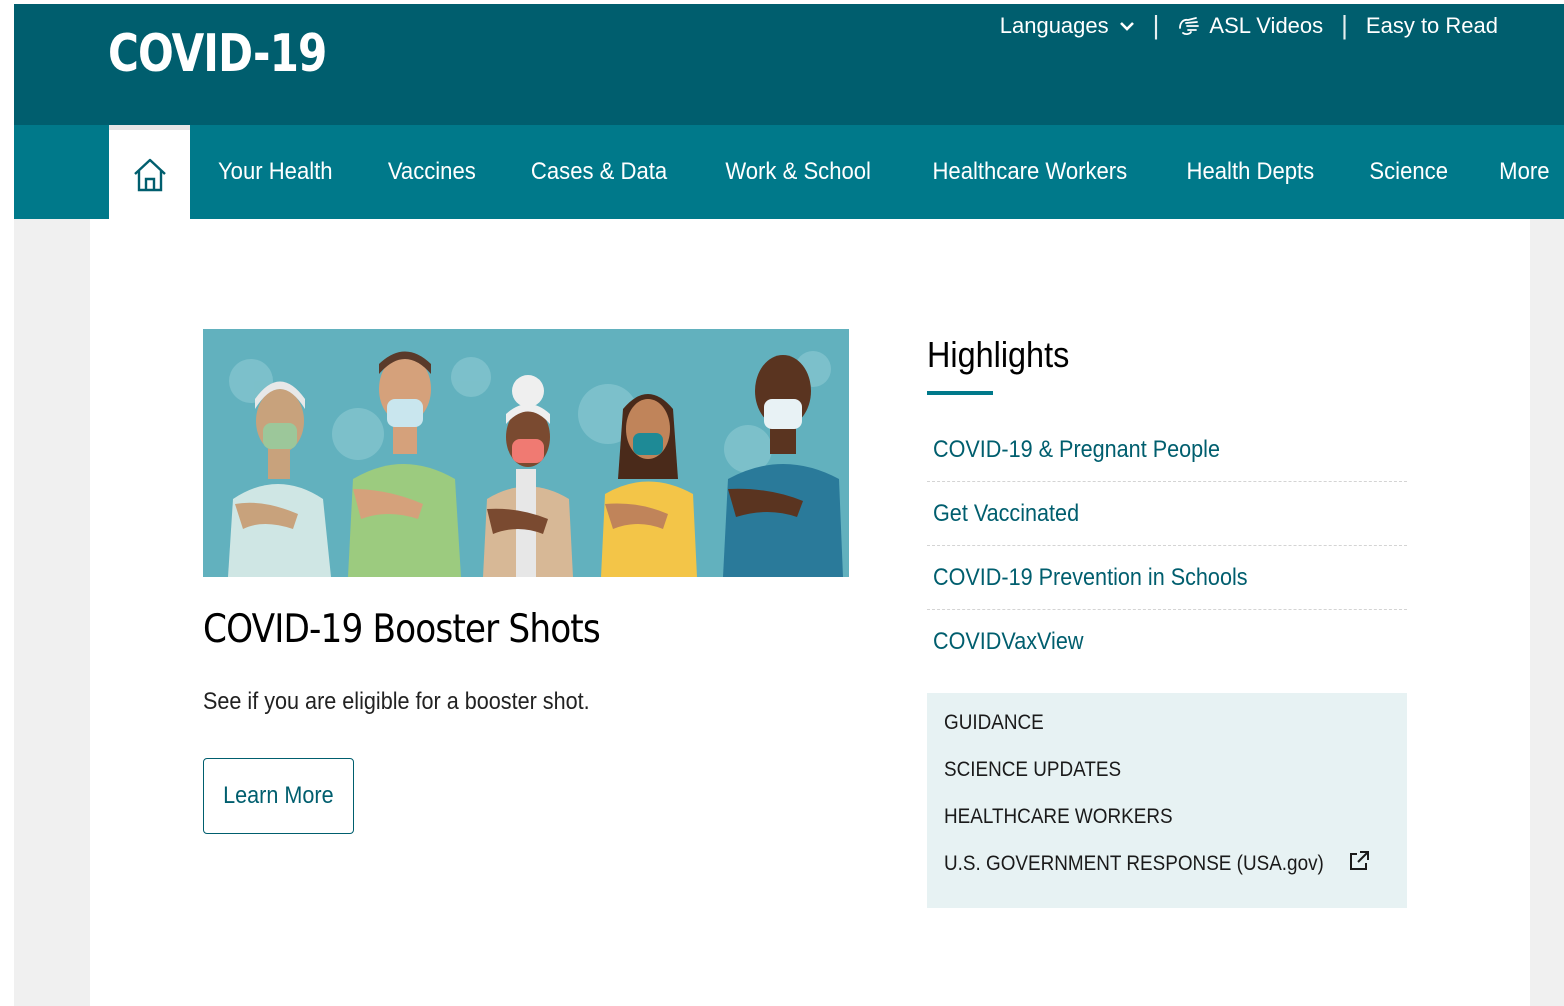  Describe the element at coordinates (1054, 25) in the screenshot. I see `languages-label: Languages` at that location.